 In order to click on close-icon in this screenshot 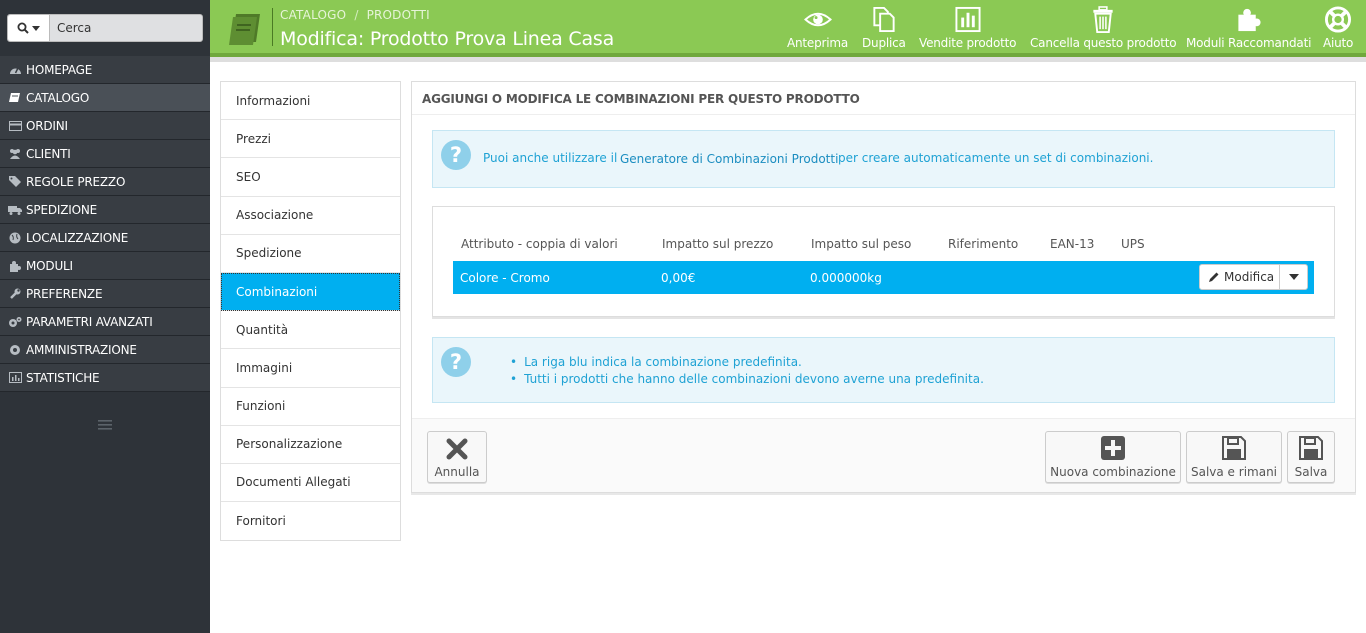, I will do `click(457, 449)`.